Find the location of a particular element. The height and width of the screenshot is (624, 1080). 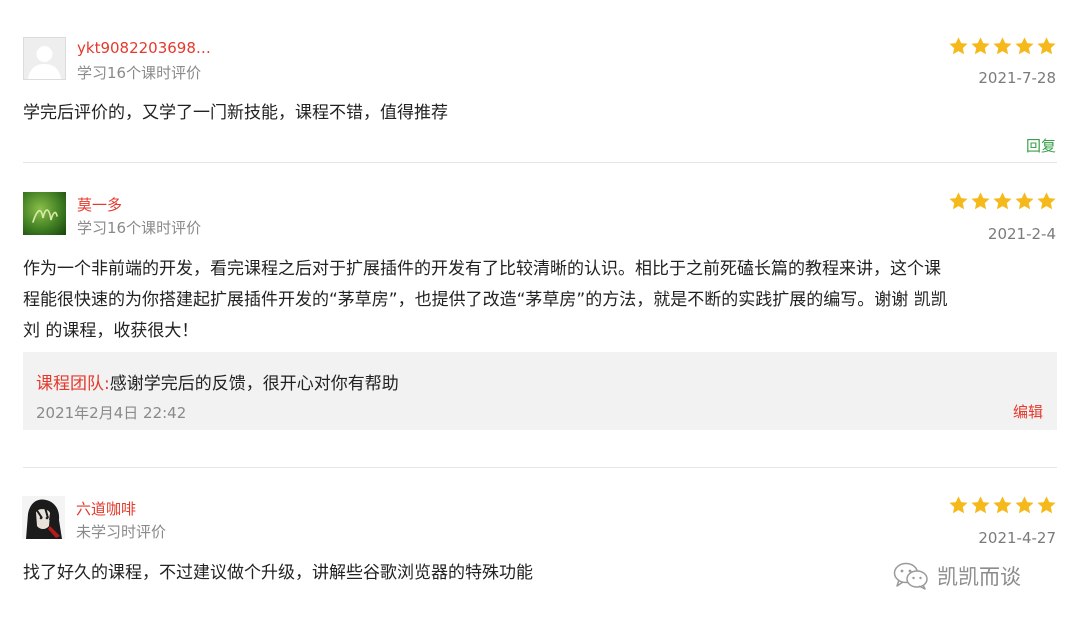

username: 六道咖啡 is located at coordinates (106, 508).